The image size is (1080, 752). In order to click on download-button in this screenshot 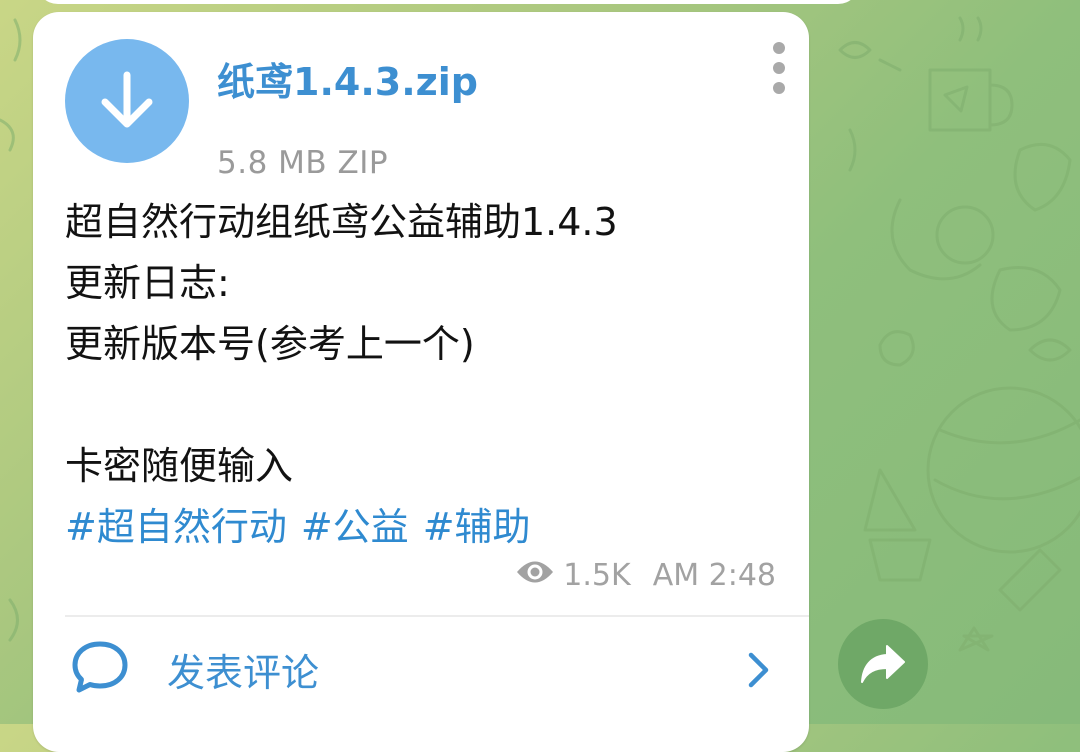, I will do `click(127, 101)`.